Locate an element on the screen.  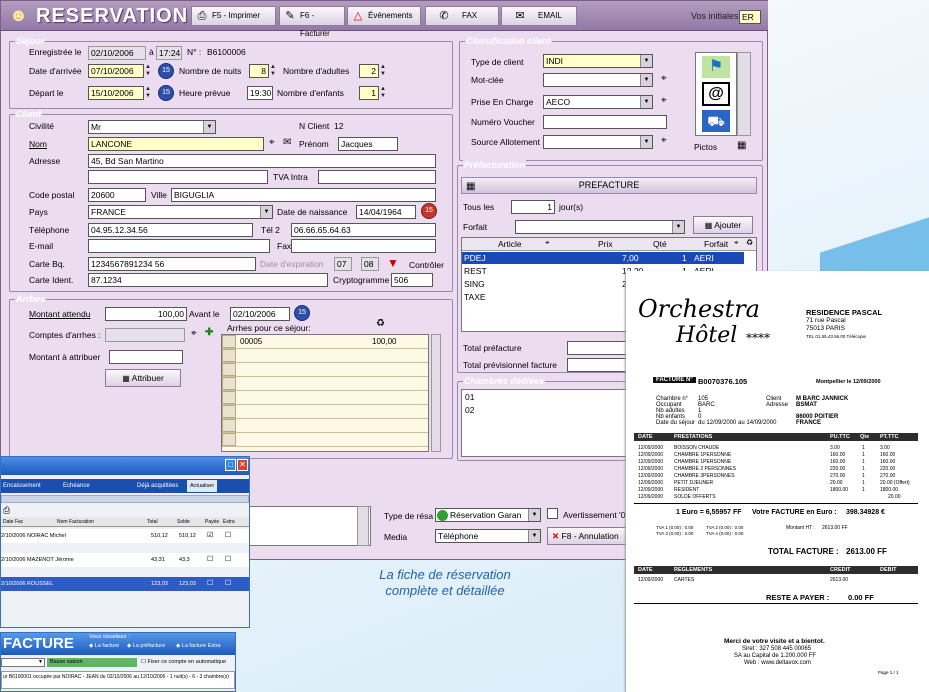
table-row: PDEJ 7,00 1 AERI is located at coordinates (603, 258).